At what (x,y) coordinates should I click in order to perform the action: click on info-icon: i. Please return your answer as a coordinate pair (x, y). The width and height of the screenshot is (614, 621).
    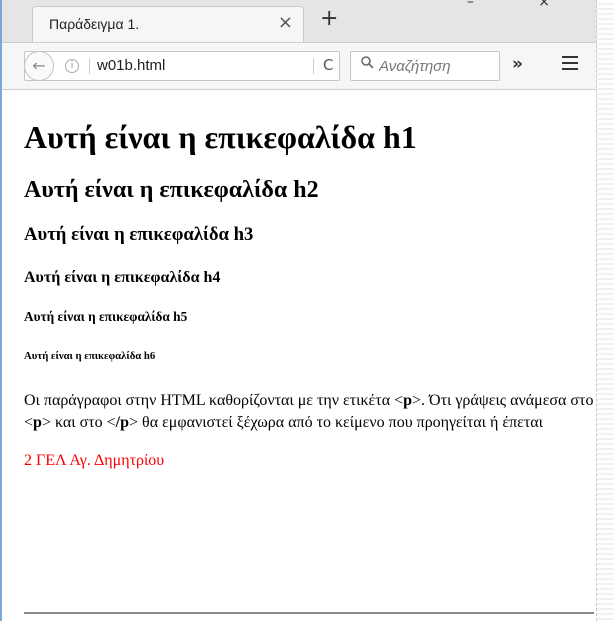
    Looking at the image, I should click on (72, 66).